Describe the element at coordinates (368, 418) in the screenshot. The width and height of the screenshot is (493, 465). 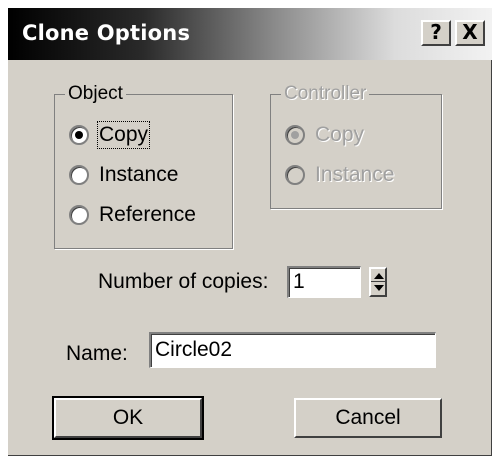
I see `cancel-button: Cancel` at that location.